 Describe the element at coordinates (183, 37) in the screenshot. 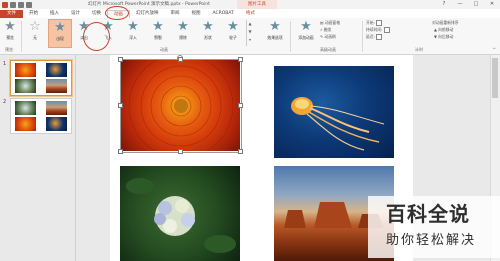

I see `effect-wipe-label: 擦除` at that location.